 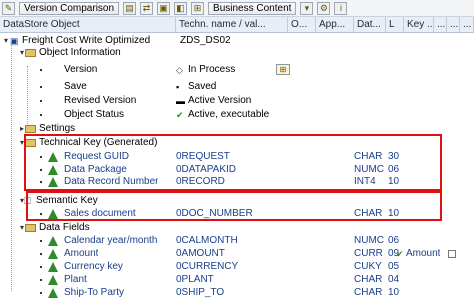 I want to click on field-label: Currency key, so click(x=93, y=266).